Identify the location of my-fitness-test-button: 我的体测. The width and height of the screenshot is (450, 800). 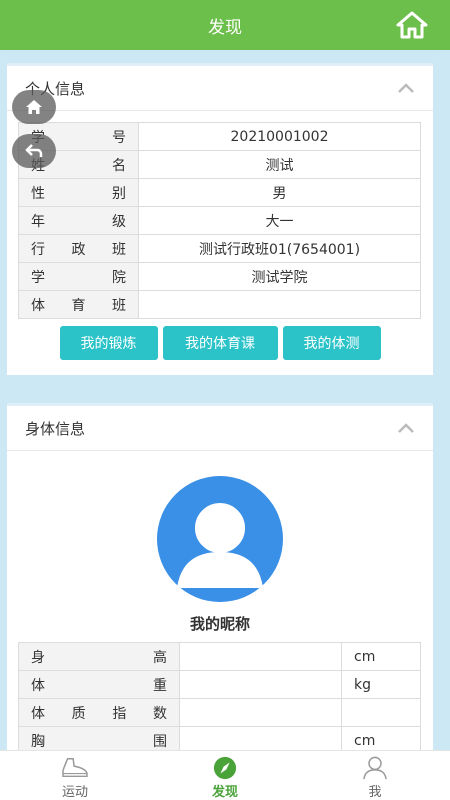
(331, 343).